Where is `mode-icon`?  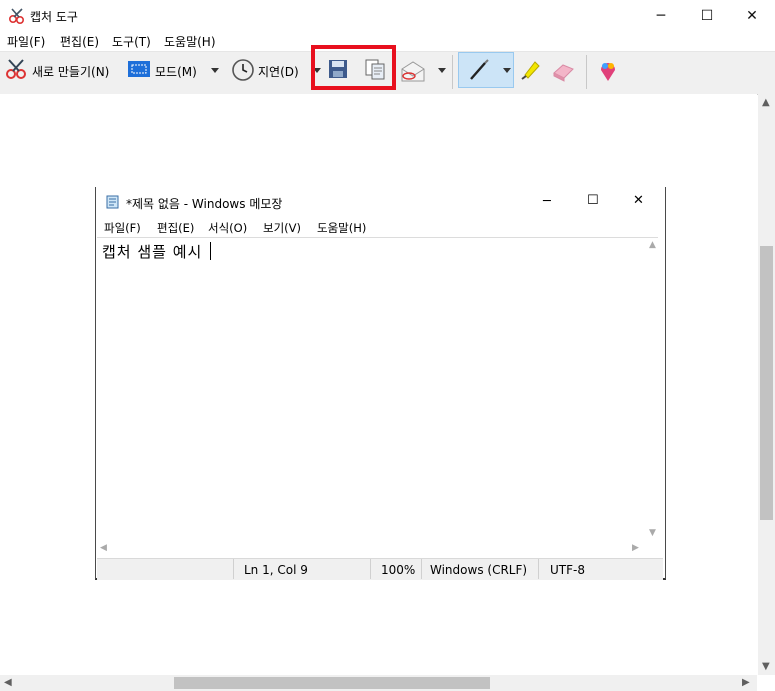 mode-icon is located at coordinates (139, 69).